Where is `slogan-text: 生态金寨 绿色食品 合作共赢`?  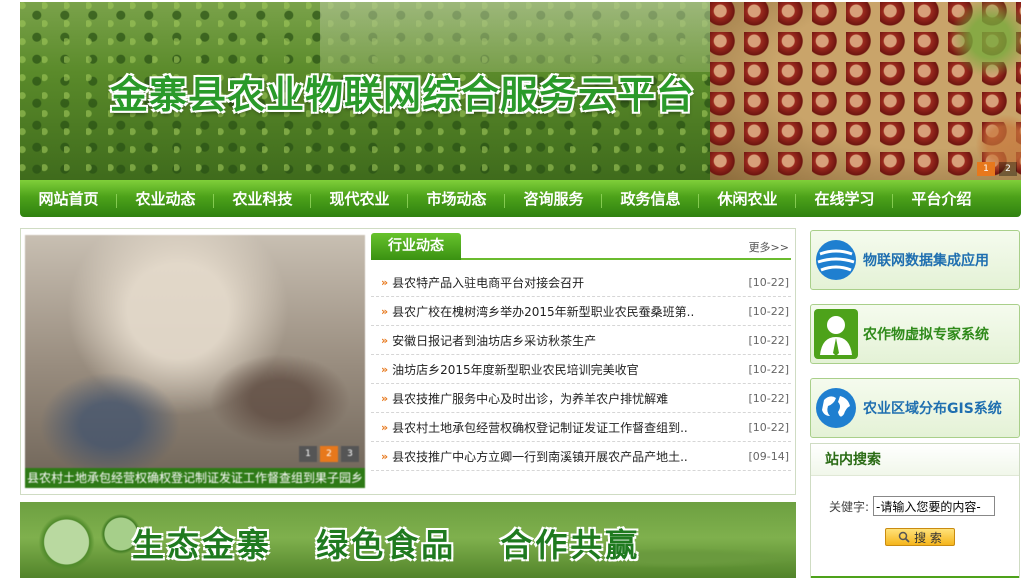
slogan-text: 生态金寨 绿色食品 合作共赢 is located at coordinates (386, 545).